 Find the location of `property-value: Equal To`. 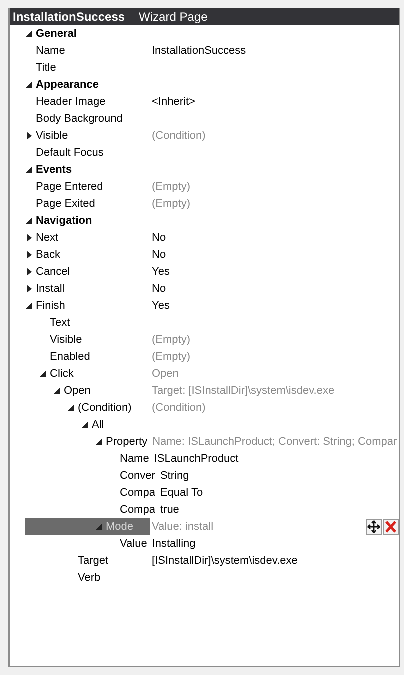

property-value: Equal To is located at coordinates (182, 492).